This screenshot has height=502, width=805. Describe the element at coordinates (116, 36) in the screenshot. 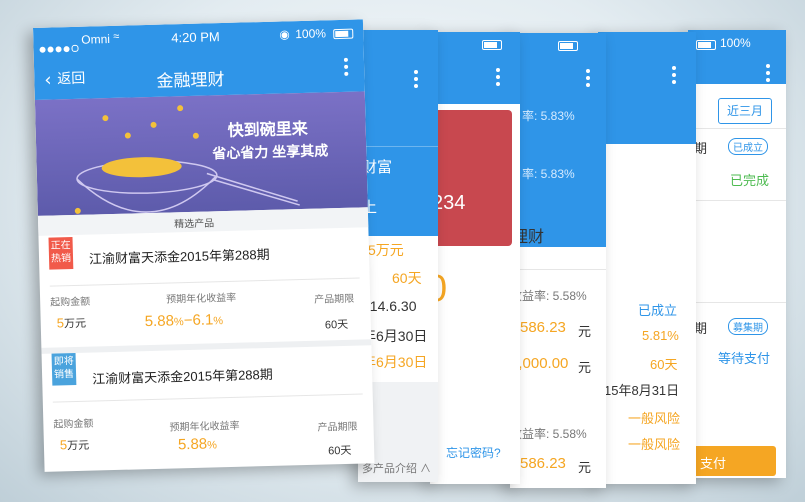

I see `wifi-icon: ≈` at that location.